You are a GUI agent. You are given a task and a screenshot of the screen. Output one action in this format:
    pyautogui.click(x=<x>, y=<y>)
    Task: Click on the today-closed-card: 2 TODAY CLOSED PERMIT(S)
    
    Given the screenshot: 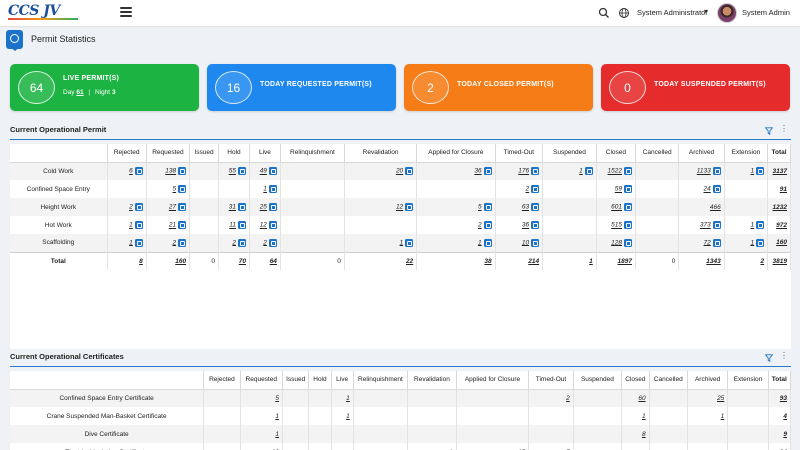 What is the action you would take?
    pyautogui.click(x=498, y=87)
    